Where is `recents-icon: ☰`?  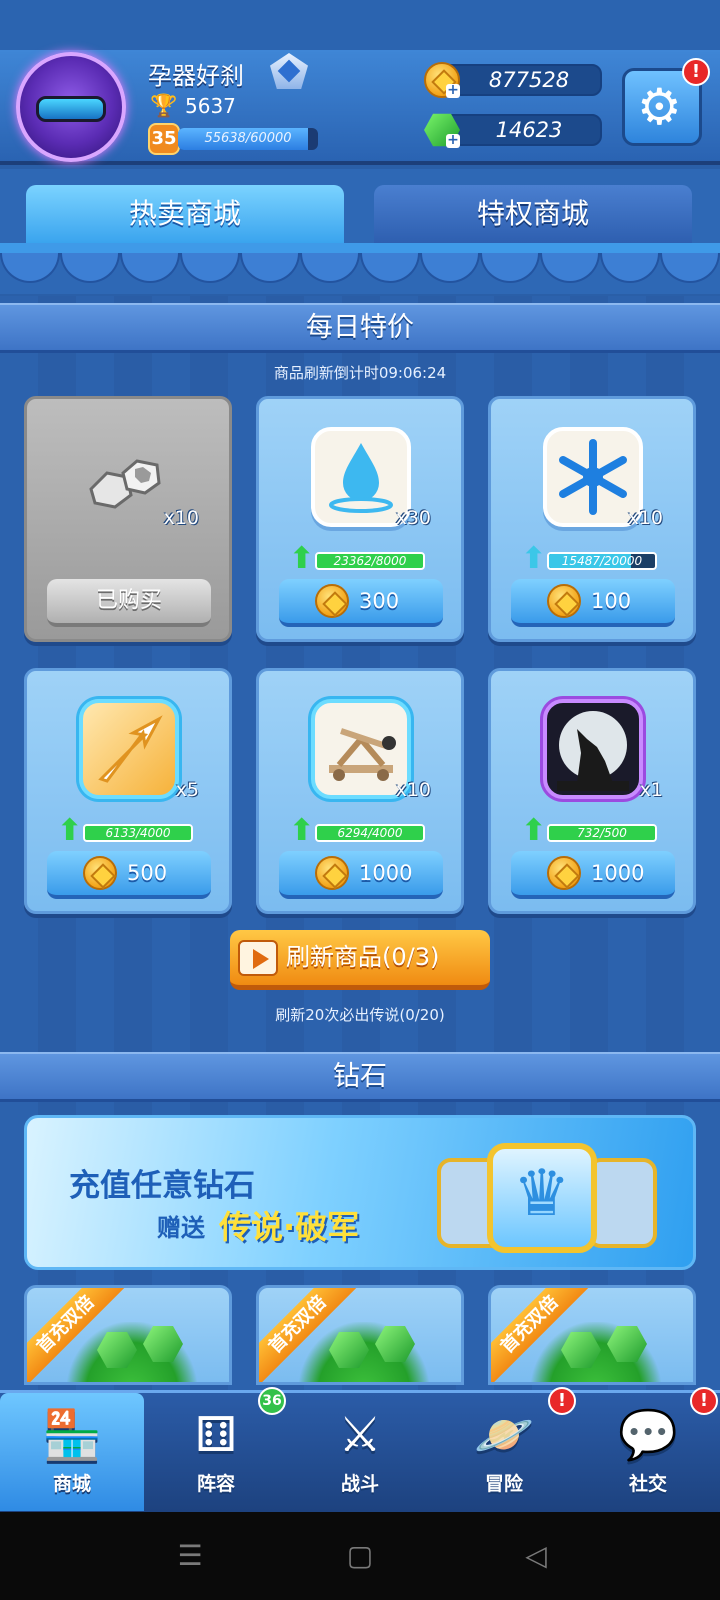 recents-icon: ☰ is located at coordinates (190, 1556).